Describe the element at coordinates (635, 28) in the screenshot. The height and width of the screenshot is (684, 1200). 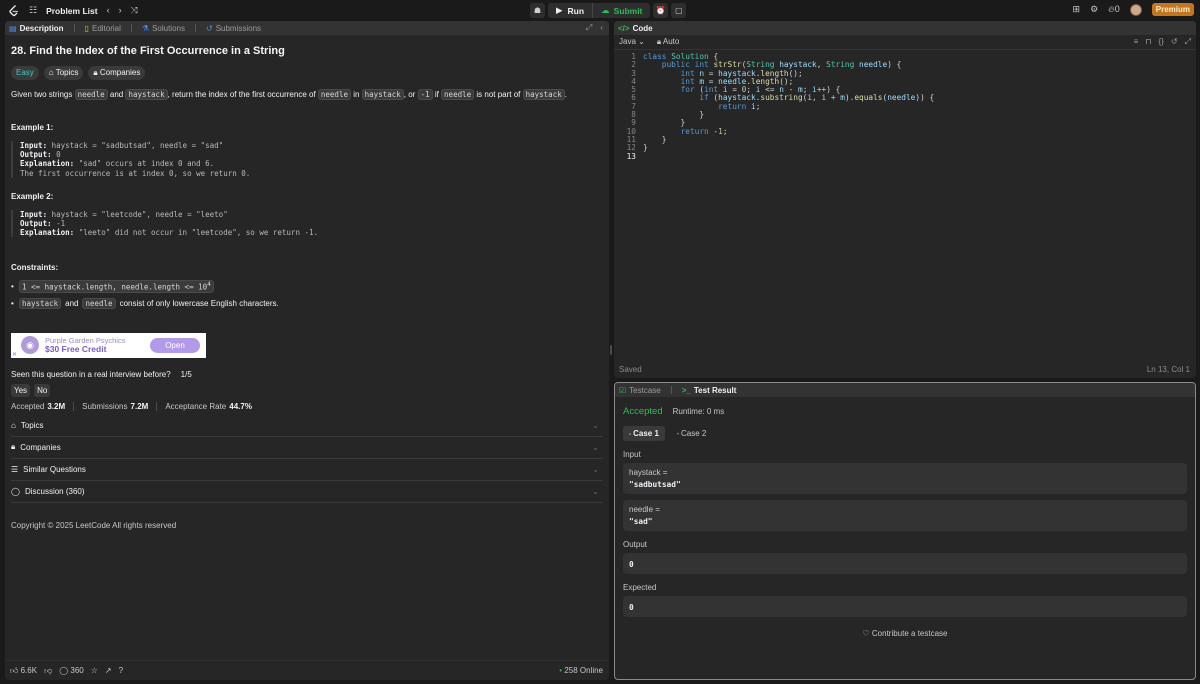
I see `tab-code: </> Code` at that location.